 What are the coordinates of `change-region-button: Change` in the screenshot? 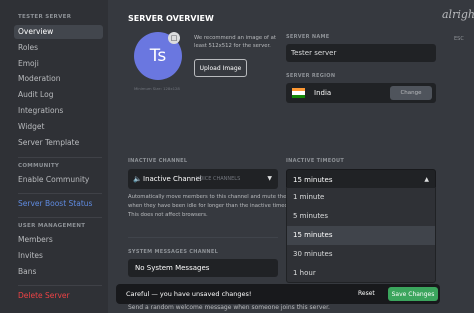 It's located at (411, 93).